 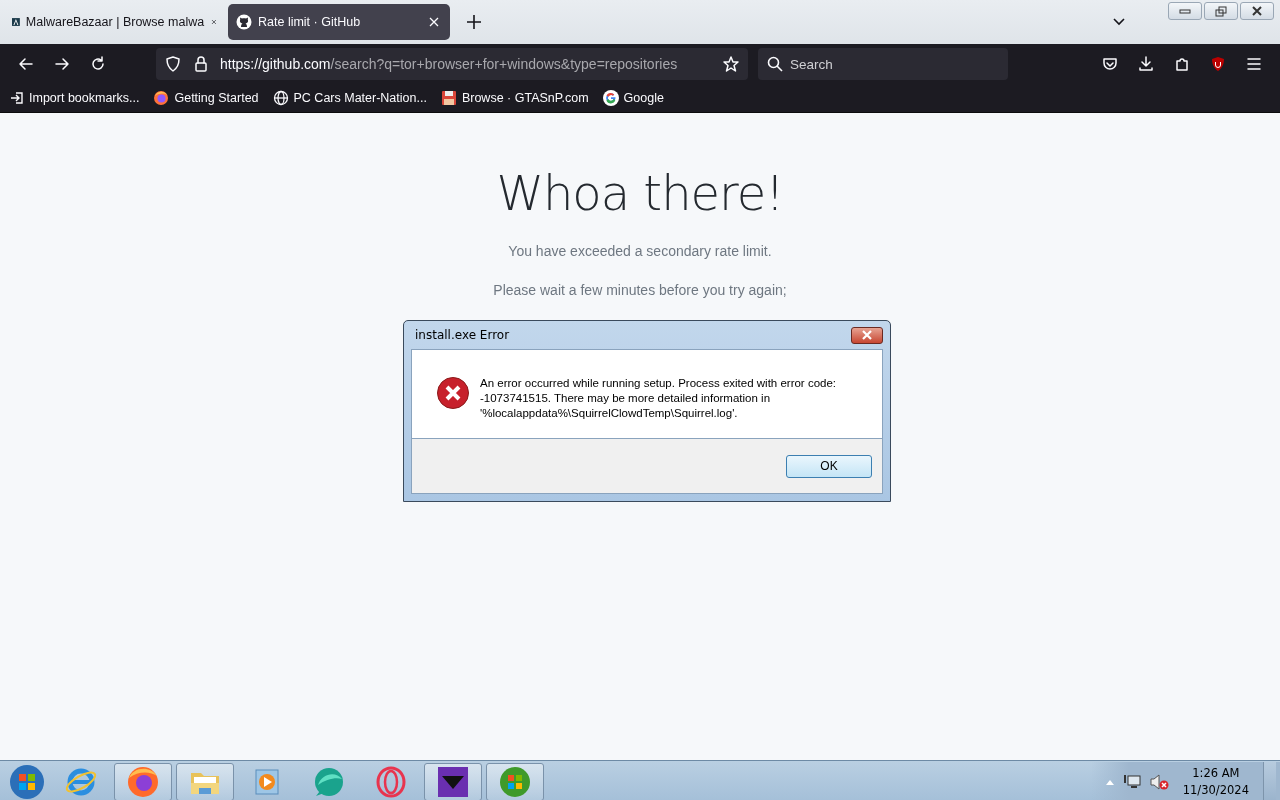 What do you see at coordinates (659, 398) in the screenshot?
I see `error-message: An error occurred while running setup. Process exited with error code: -1073741515. There may be more detailed information in '%localappdata%\SquirrelClowdTemp\Squirrel.log'.` at bounding box center [659, 398].